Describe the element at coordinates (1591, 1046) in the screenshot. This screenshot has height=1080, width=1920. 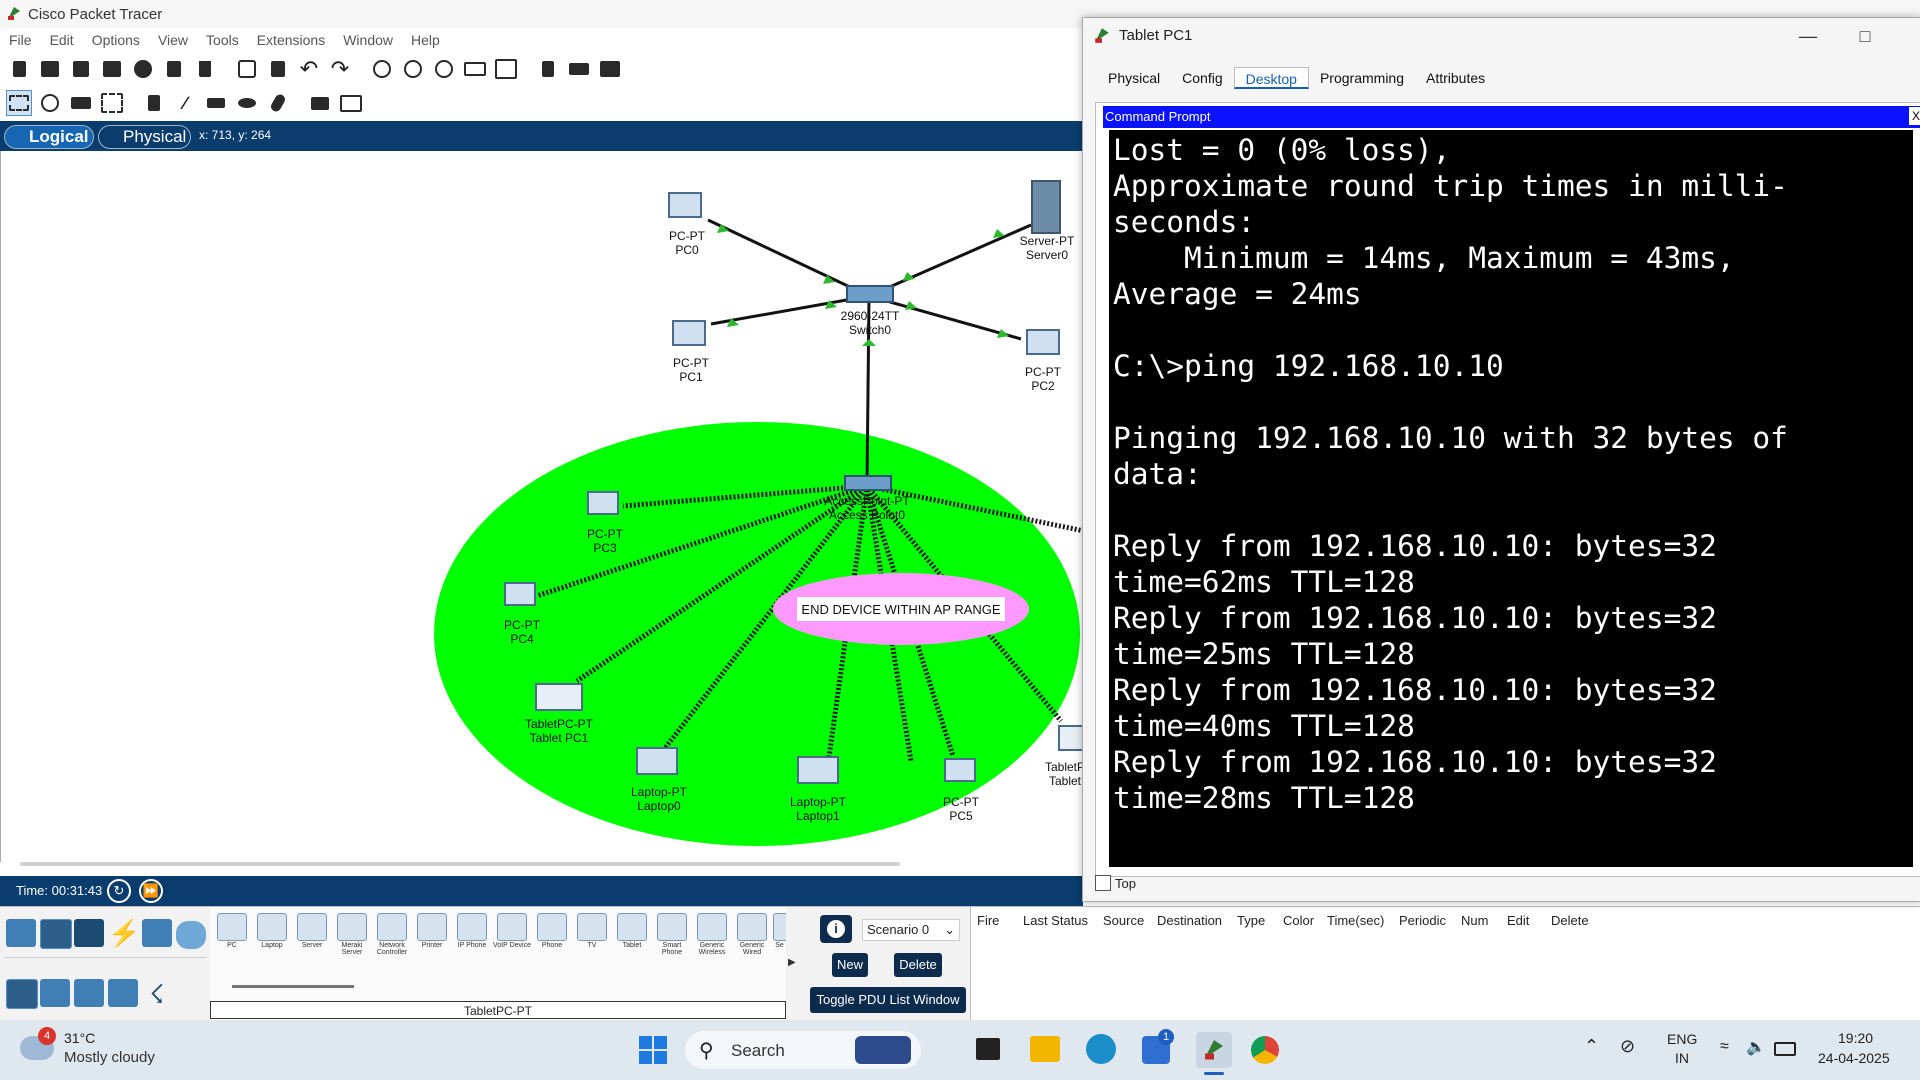
I see `chevron-up-icon: ⌃` at that location.